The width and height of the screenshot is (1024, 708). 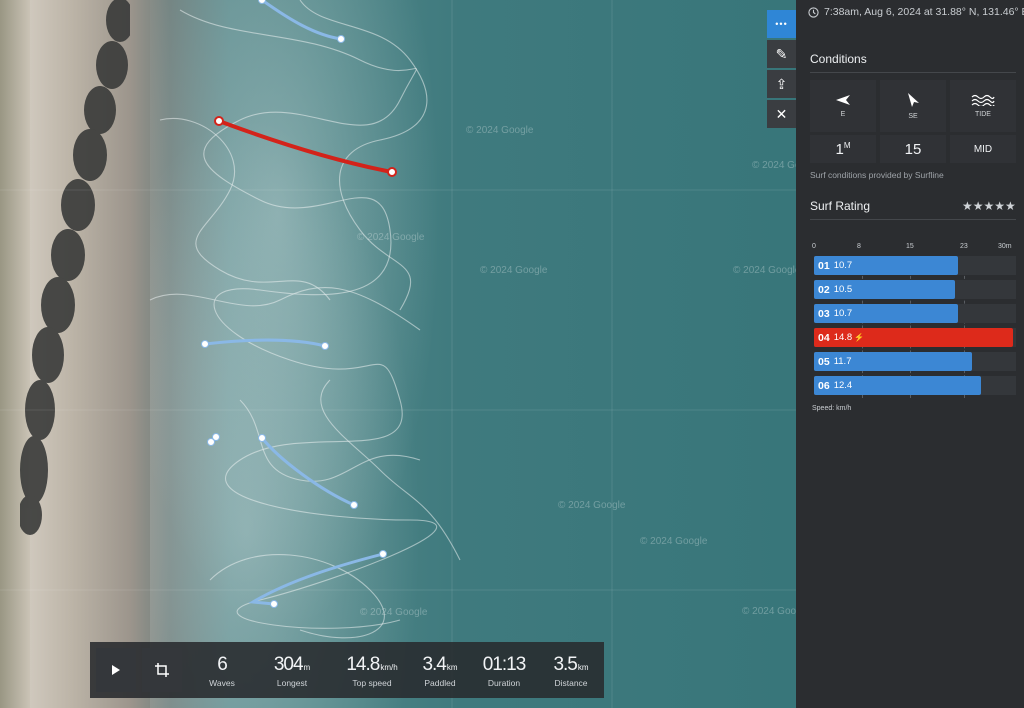 What do you see at coordinates (814, 246) in the screenshot?
I see `scale-tick: 0` at bounding box center [814, 246].